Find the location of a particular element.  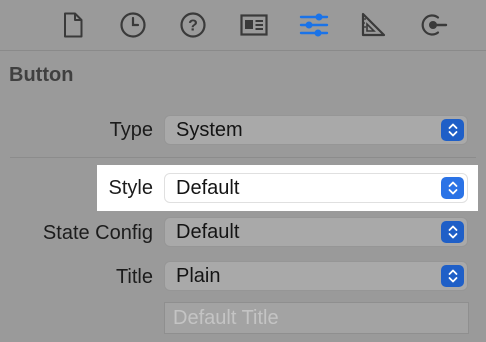

quick-help-icon: ? is located at coordinates (193, 25).